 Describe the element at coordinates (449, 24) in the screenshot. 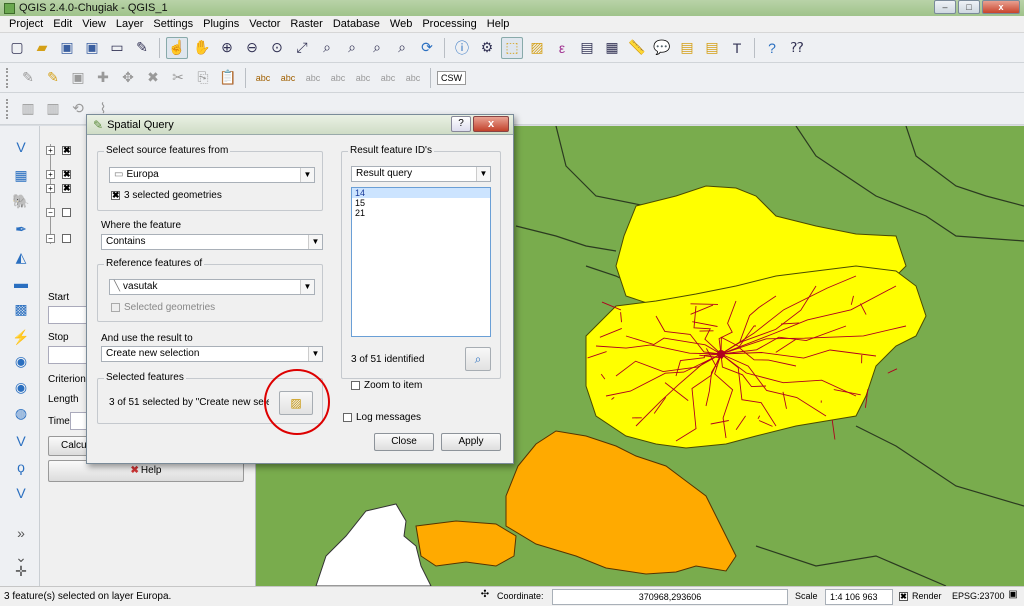

I see `menu-processing: Processing` at that location.